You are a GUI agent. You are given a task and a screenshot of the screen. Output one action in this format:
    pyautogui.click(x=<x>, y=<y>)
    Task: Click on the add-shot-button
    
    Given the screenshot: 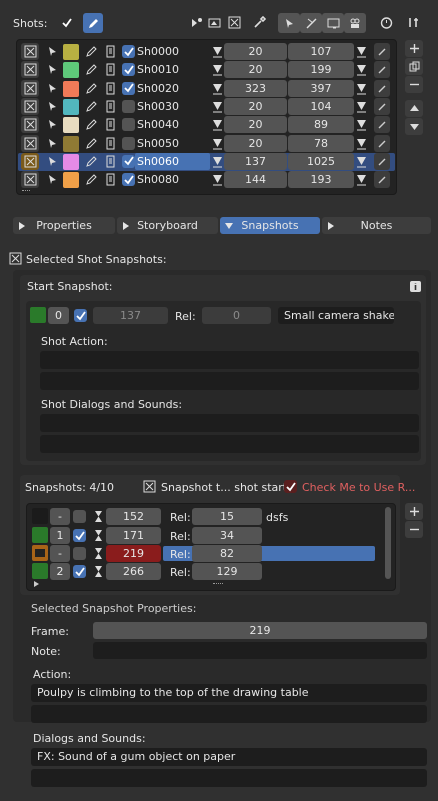 What is the action you would take?
    pyautogui.click(x=414, y=48)
    